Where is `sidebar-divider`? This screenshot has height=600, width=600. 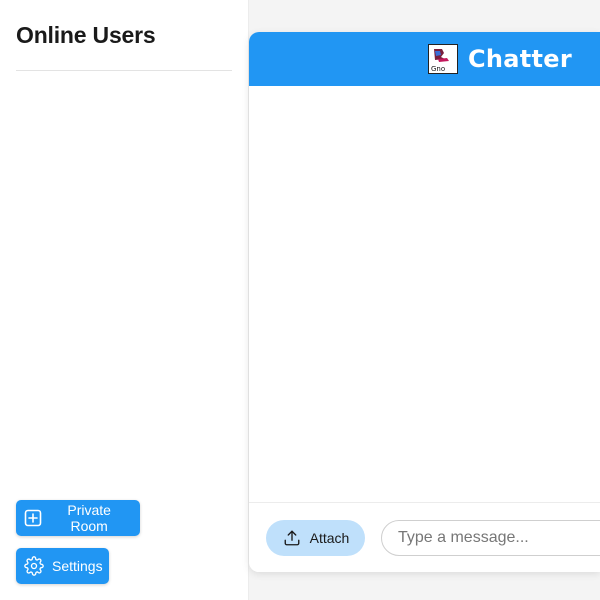
sidebar-divider is located at coordinates (124, 70).